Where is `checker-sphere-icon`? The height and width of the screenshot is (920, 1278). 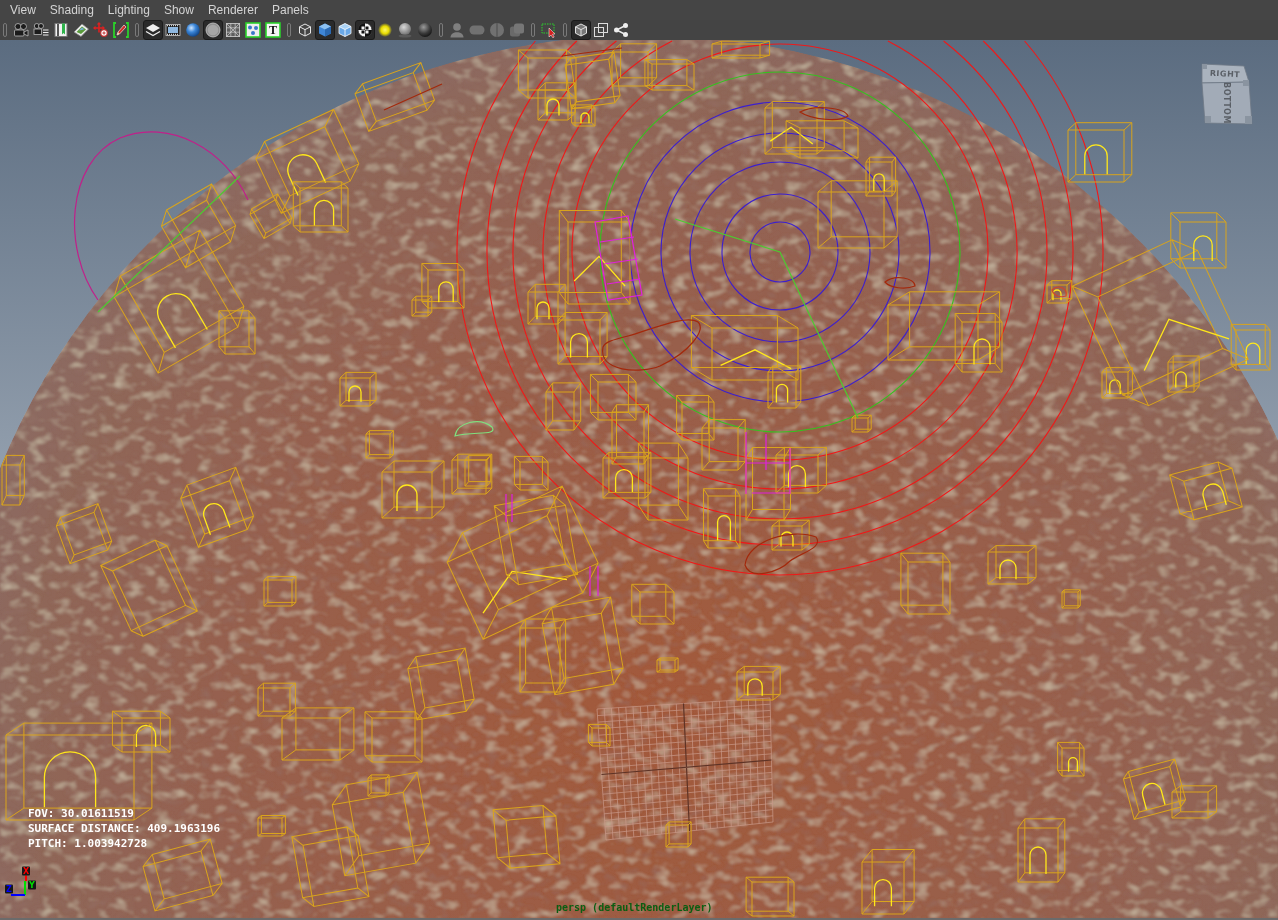
checker-sphere-icon is located at coordinates (365, 30).